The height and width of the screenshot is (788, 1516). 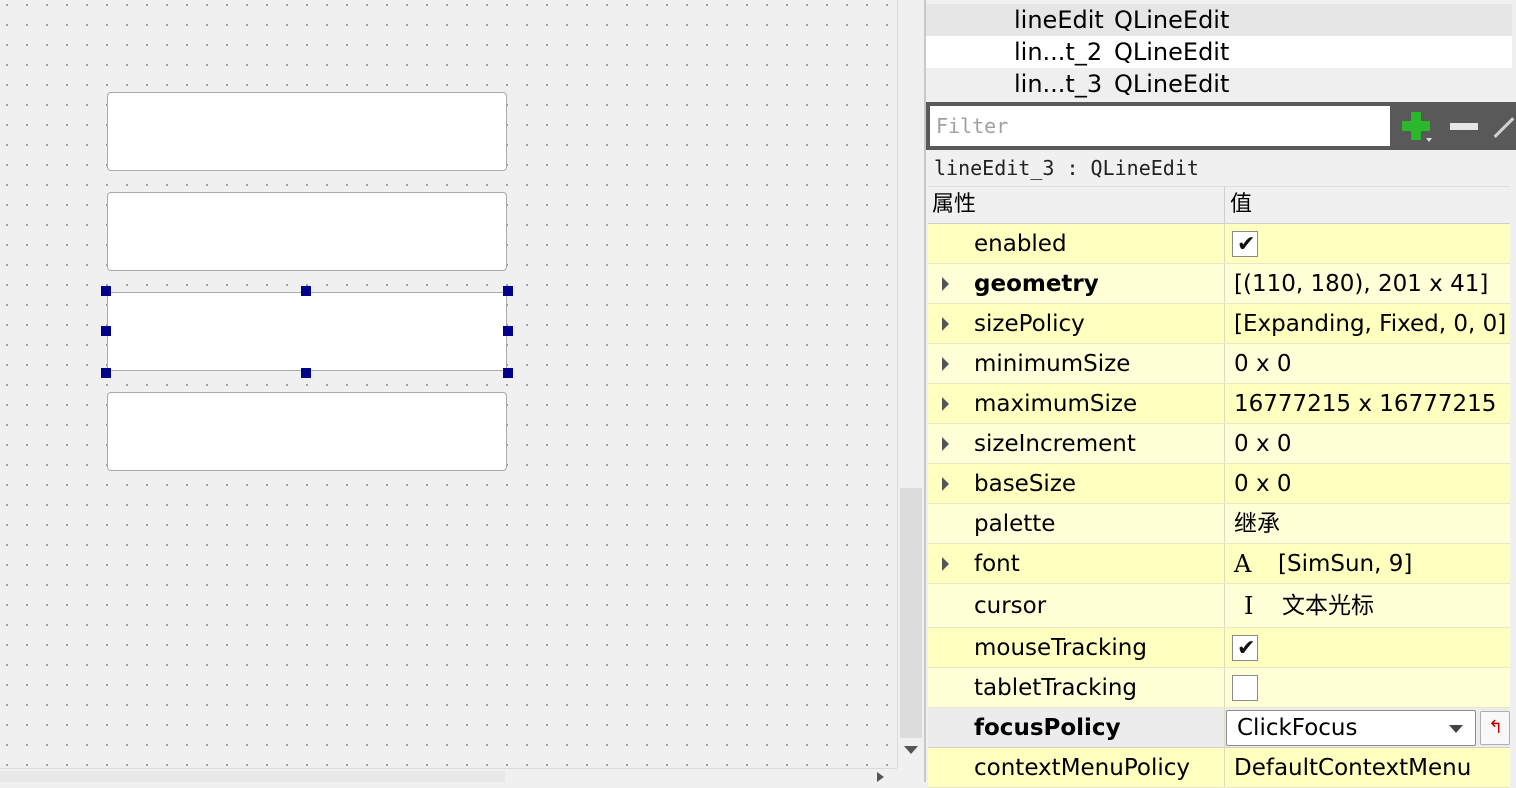 I want to click on property-filter-bar, so click(x=1221, y=126).